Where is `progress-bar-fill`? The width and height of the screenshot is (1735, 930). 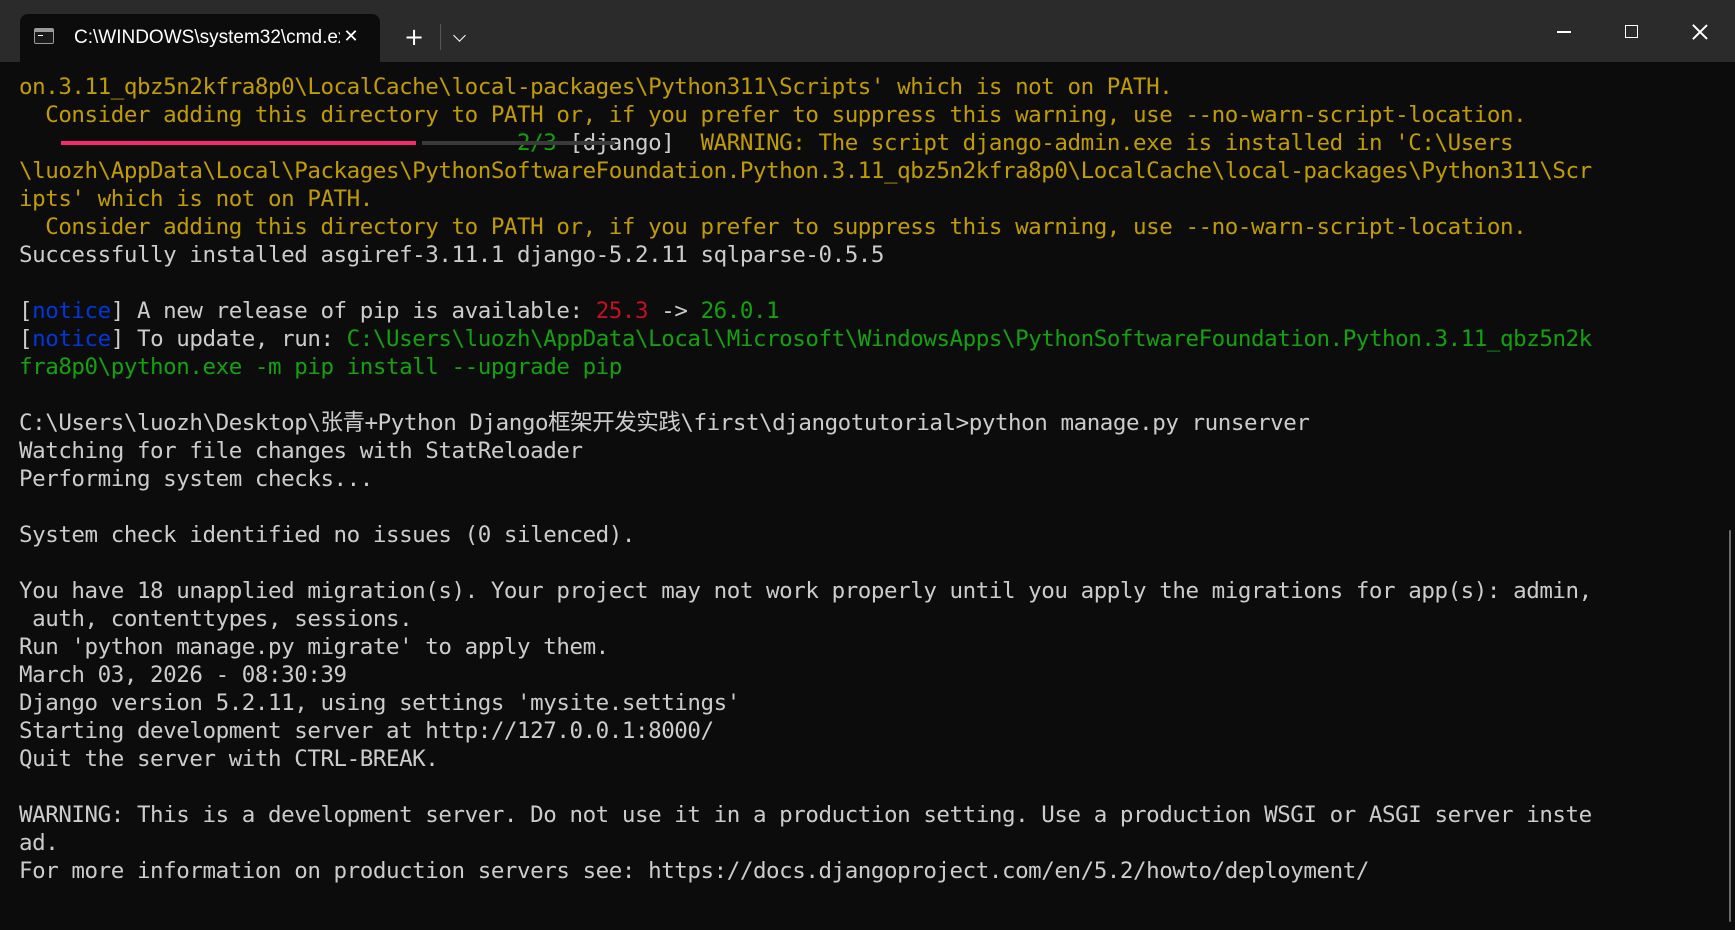 progress-bar-fill is located at coordinates (238, 143).